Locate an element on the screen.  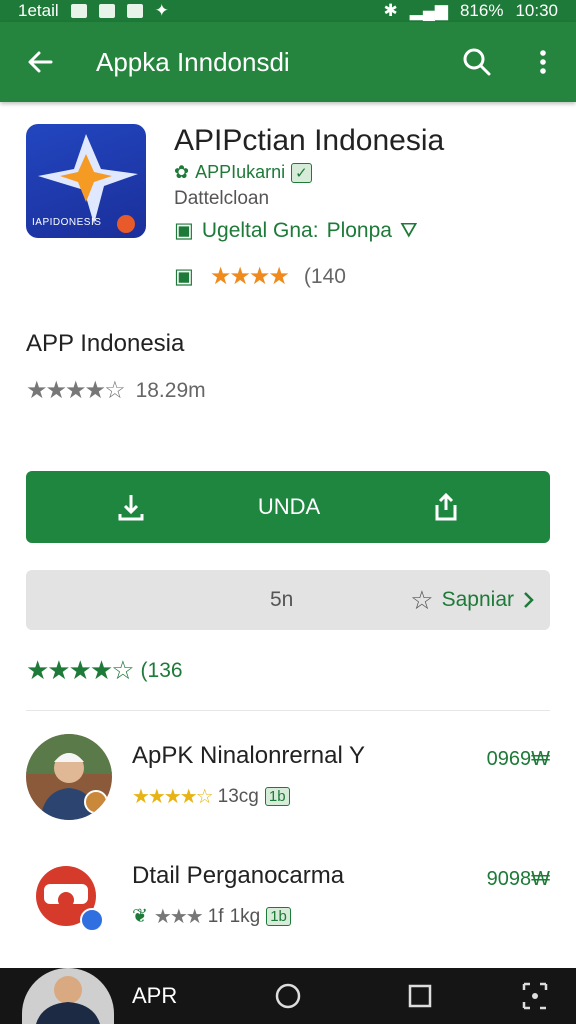
wishlist-button: ☆ Sapniar is located at coordinates (473, 600).